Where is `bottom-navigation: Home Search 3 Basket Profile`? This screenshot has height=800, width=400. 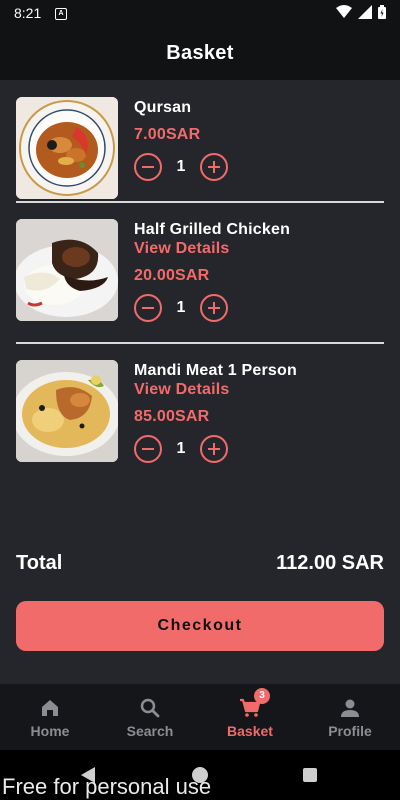
bottom-navigation: Home Search 3 Basket Profile is located at coordinates (200, 717).